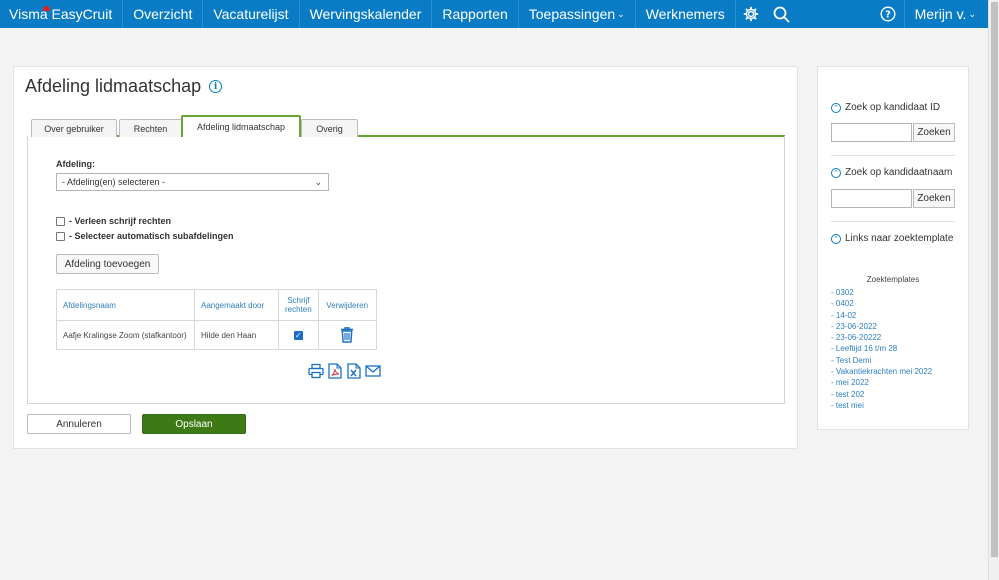 The width and height of the screenshot is (999, 580). I want to click on nav-label: Vacaturelijst, so click(251, 14).